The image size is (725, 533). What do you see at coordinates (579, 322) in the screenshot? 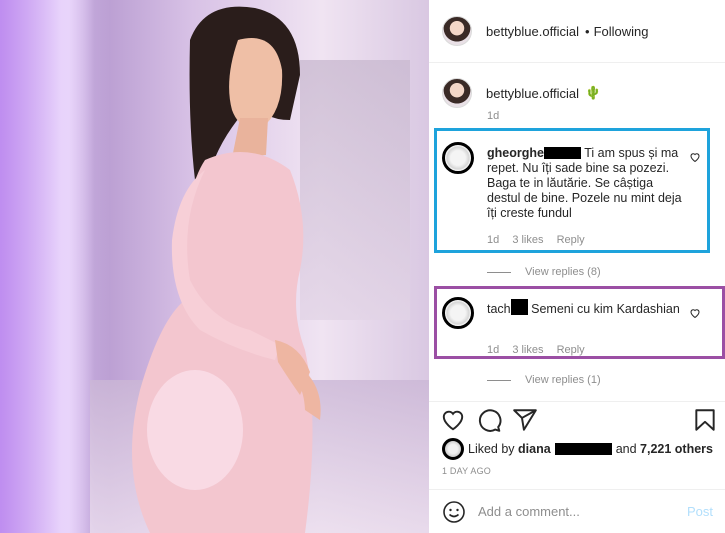
I see `highlight-box-purple` at bounding box center [579, 322].